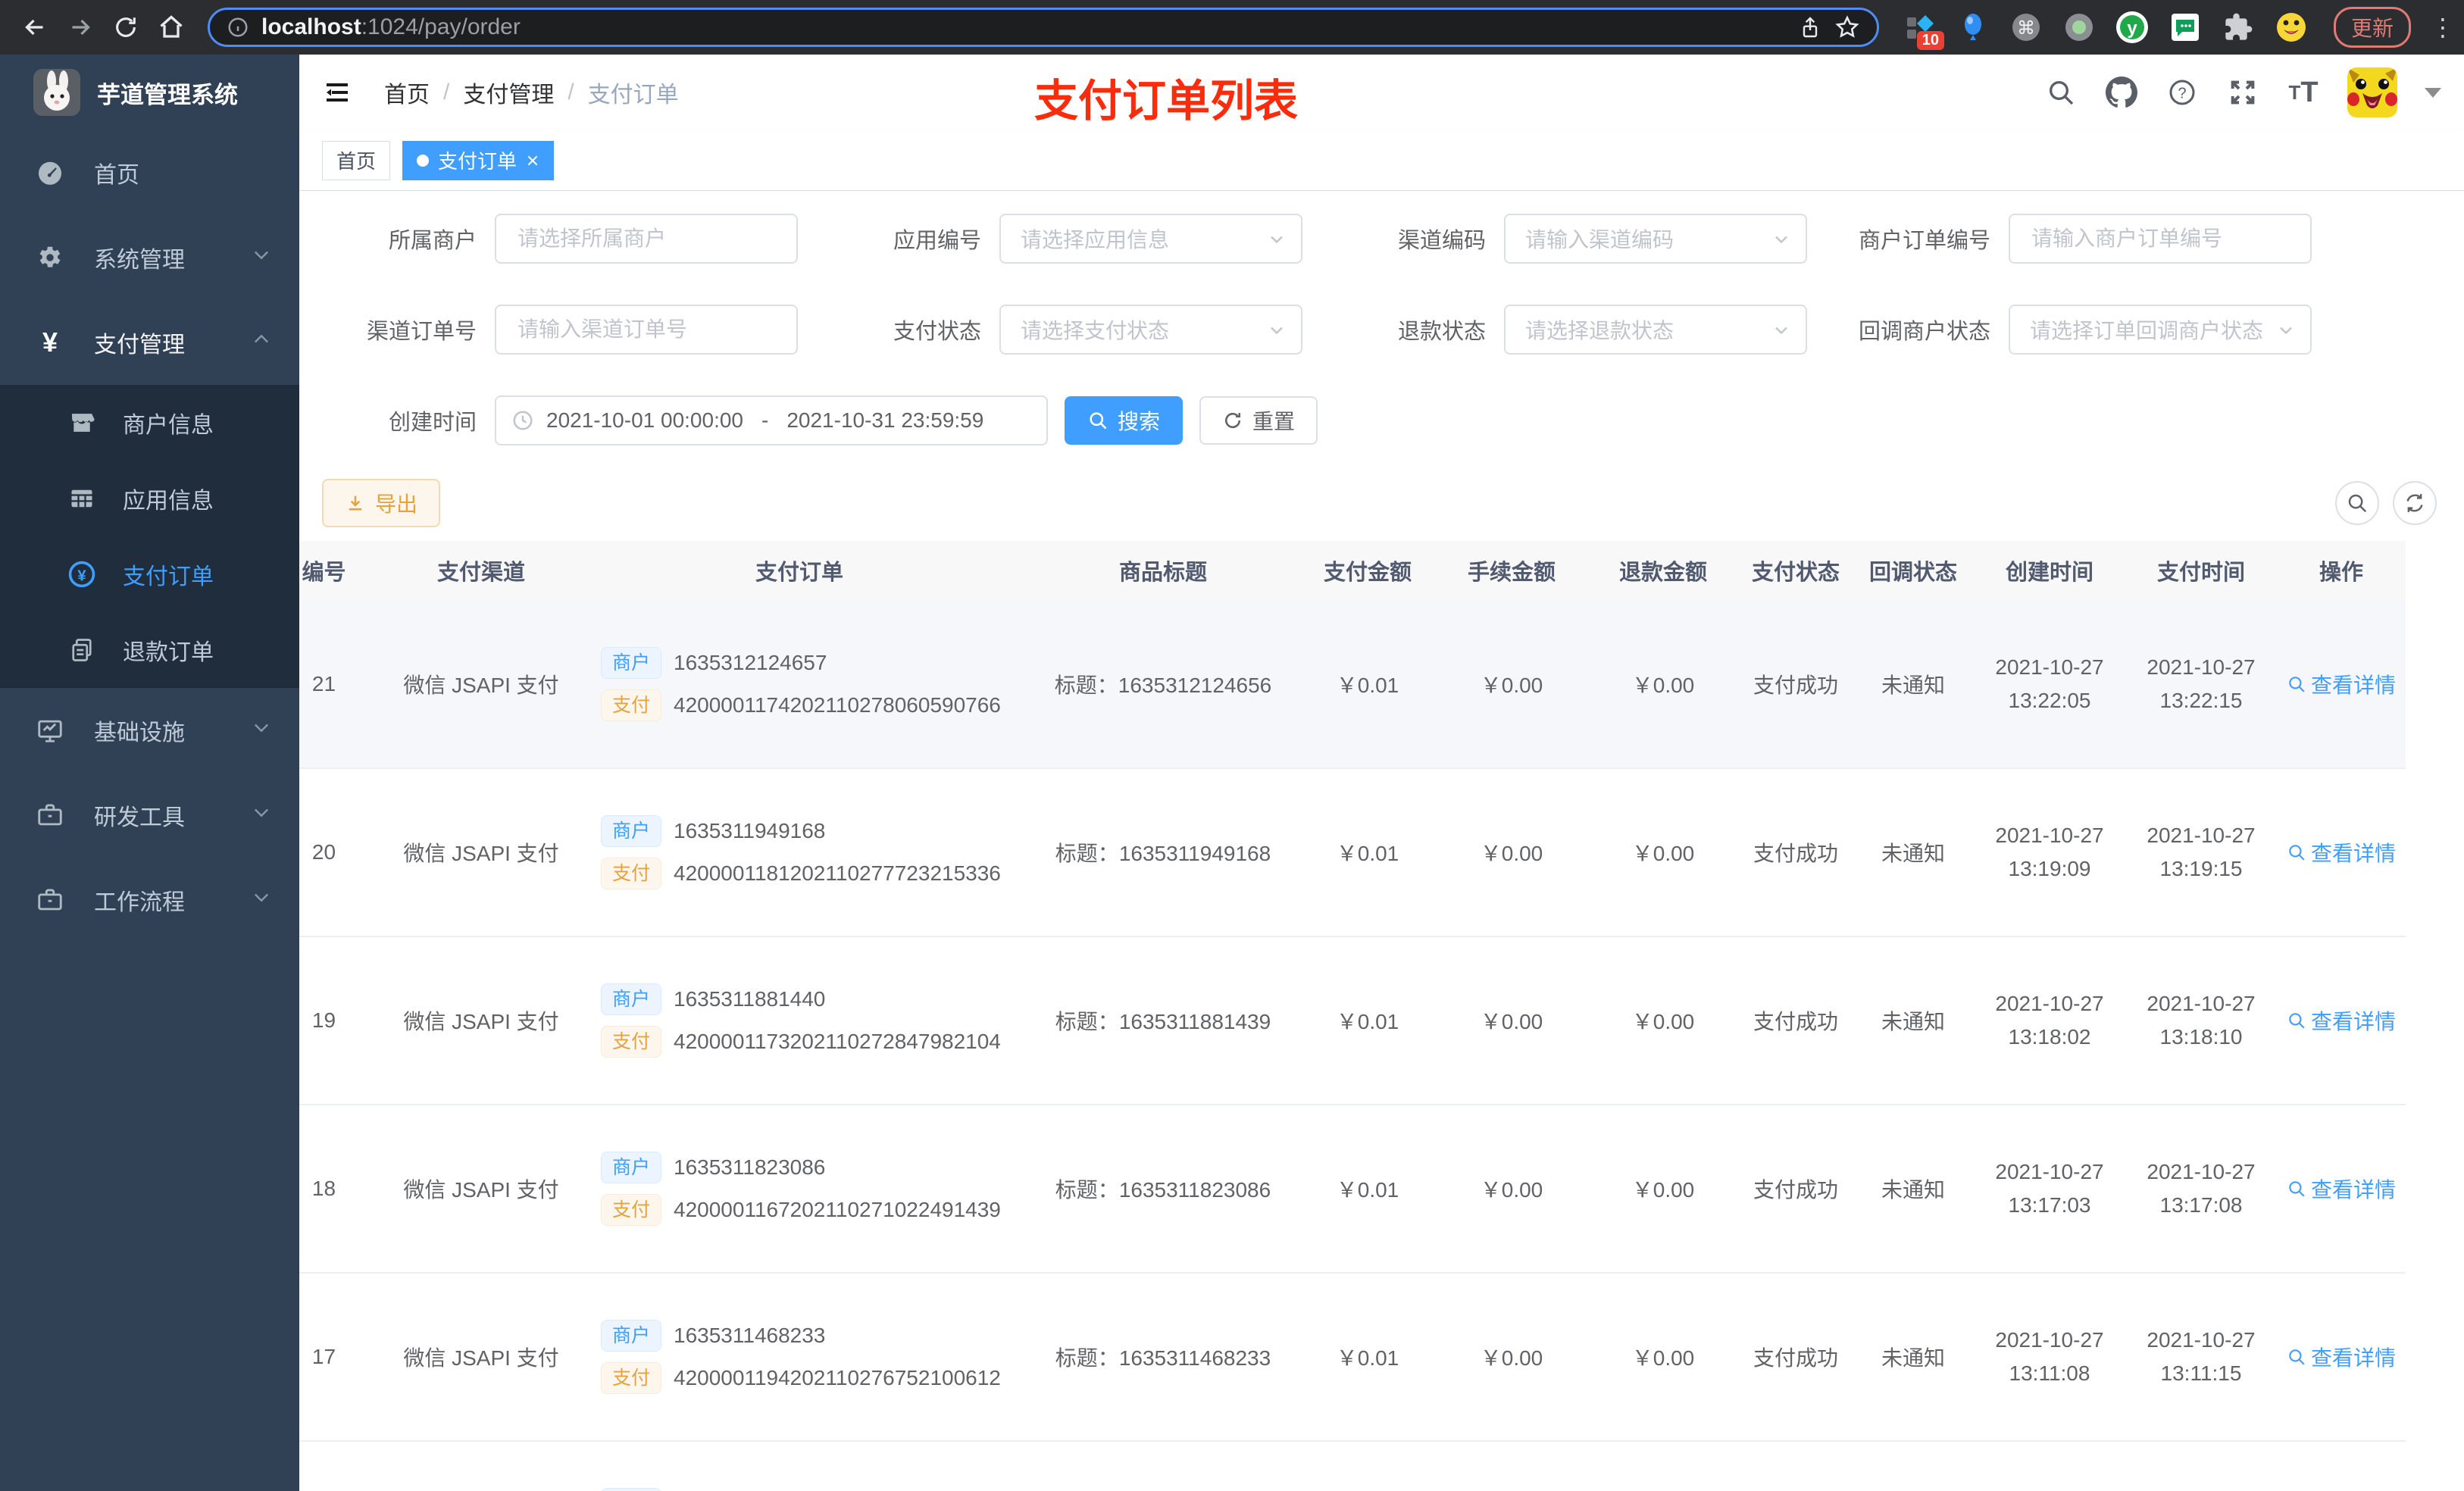  I want to click on extensions-puzzle-icon, so click(2238, 27).